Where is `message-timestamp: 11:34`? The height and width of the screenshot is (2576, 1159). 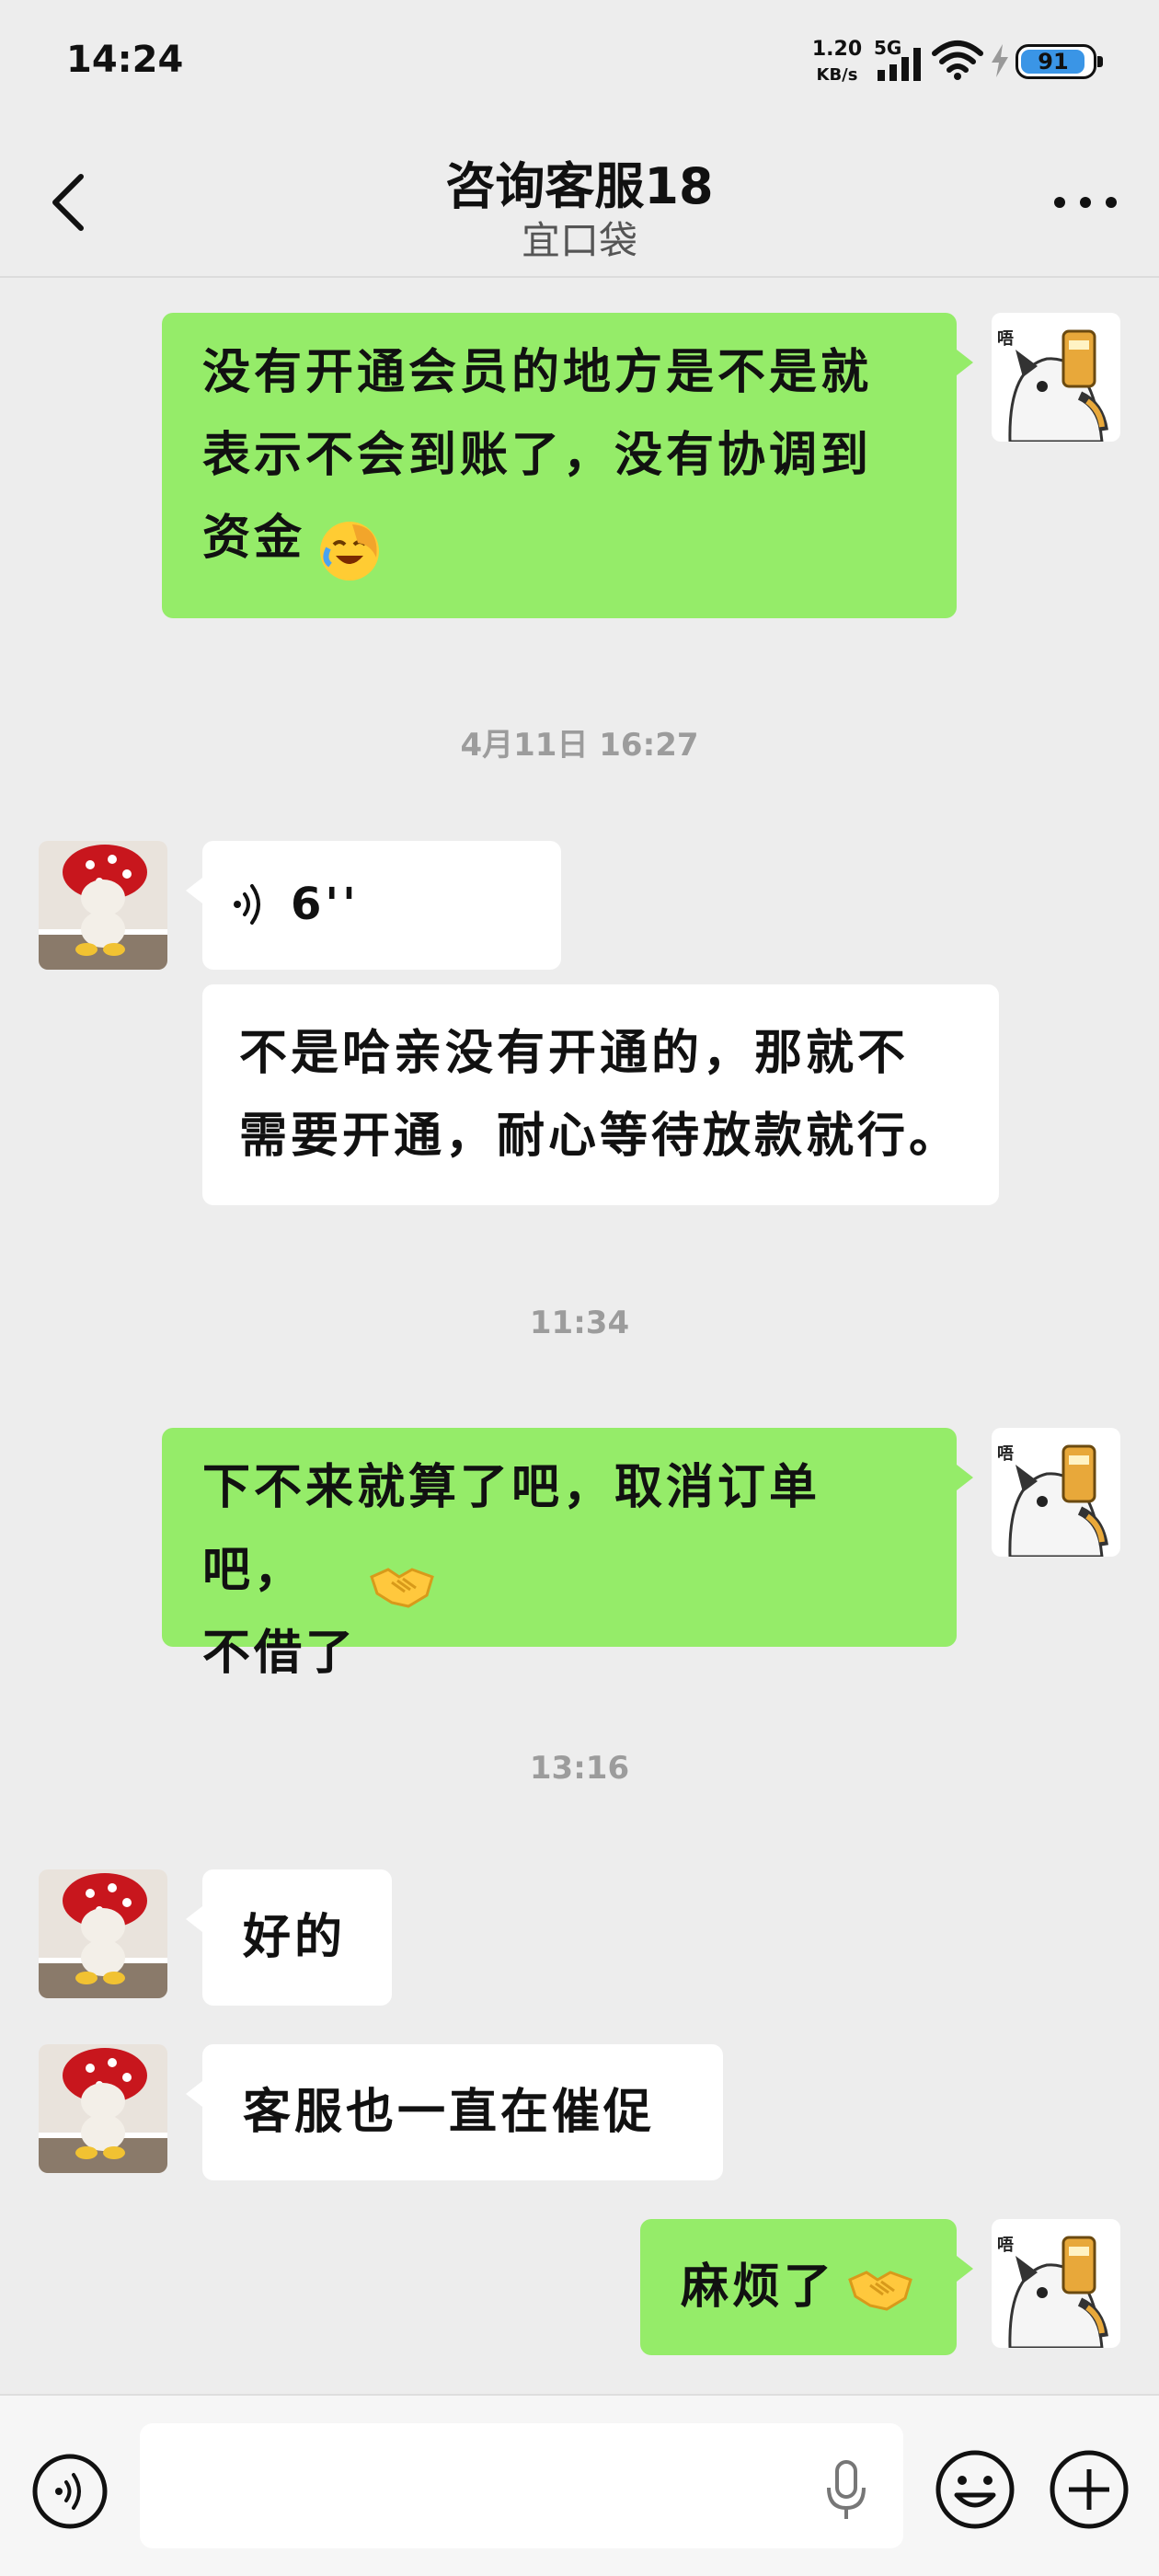
message-timestamp: 11:34 is located at coordinates (579, 1323).